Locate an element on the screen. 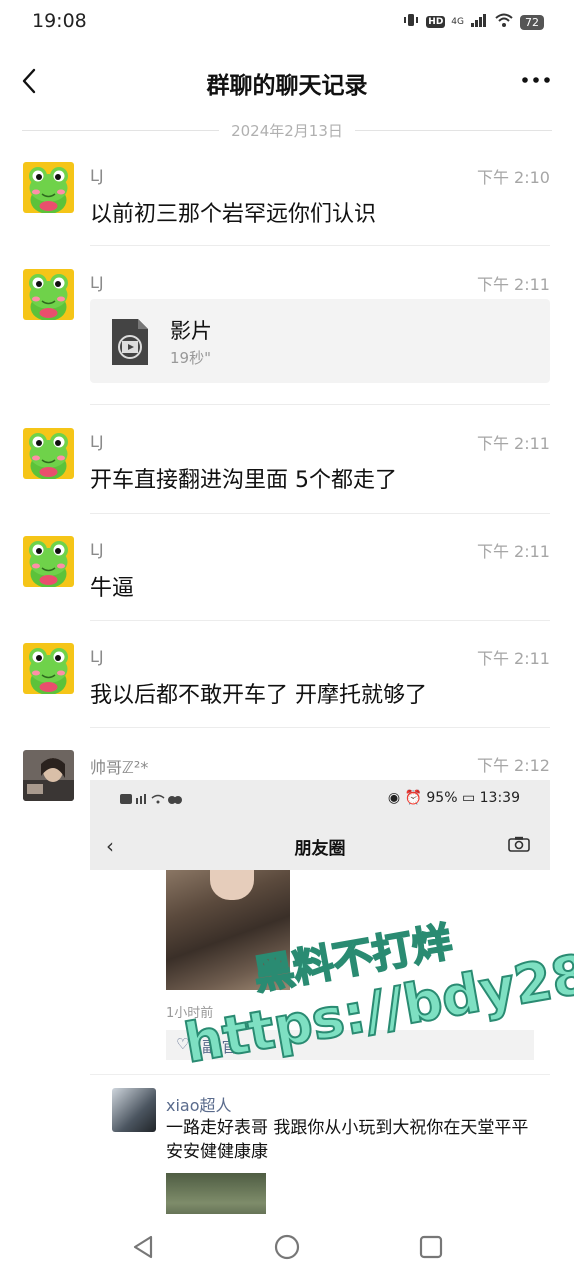 Image resolution: width=574 pixels, height=1280 pixels. post-time: 1小时前 is located at coordinates (190, 1013).